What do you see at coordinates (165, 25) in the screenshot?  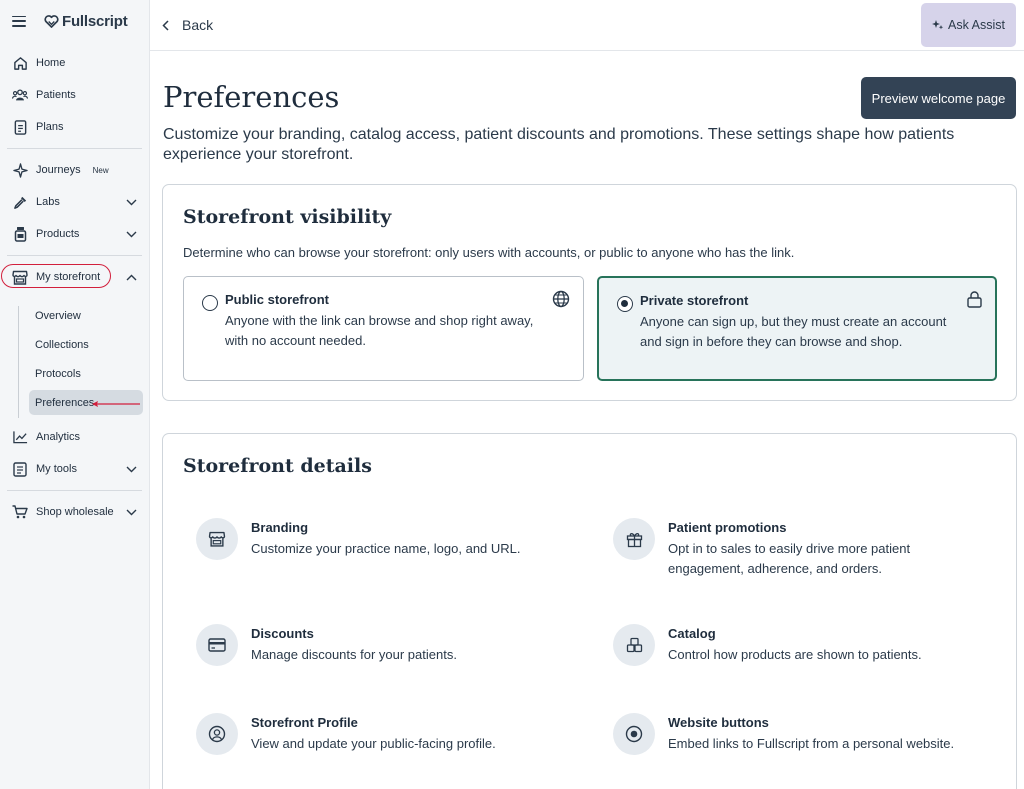 I see `chevron-left-icon` at bounding box center [165, 25].